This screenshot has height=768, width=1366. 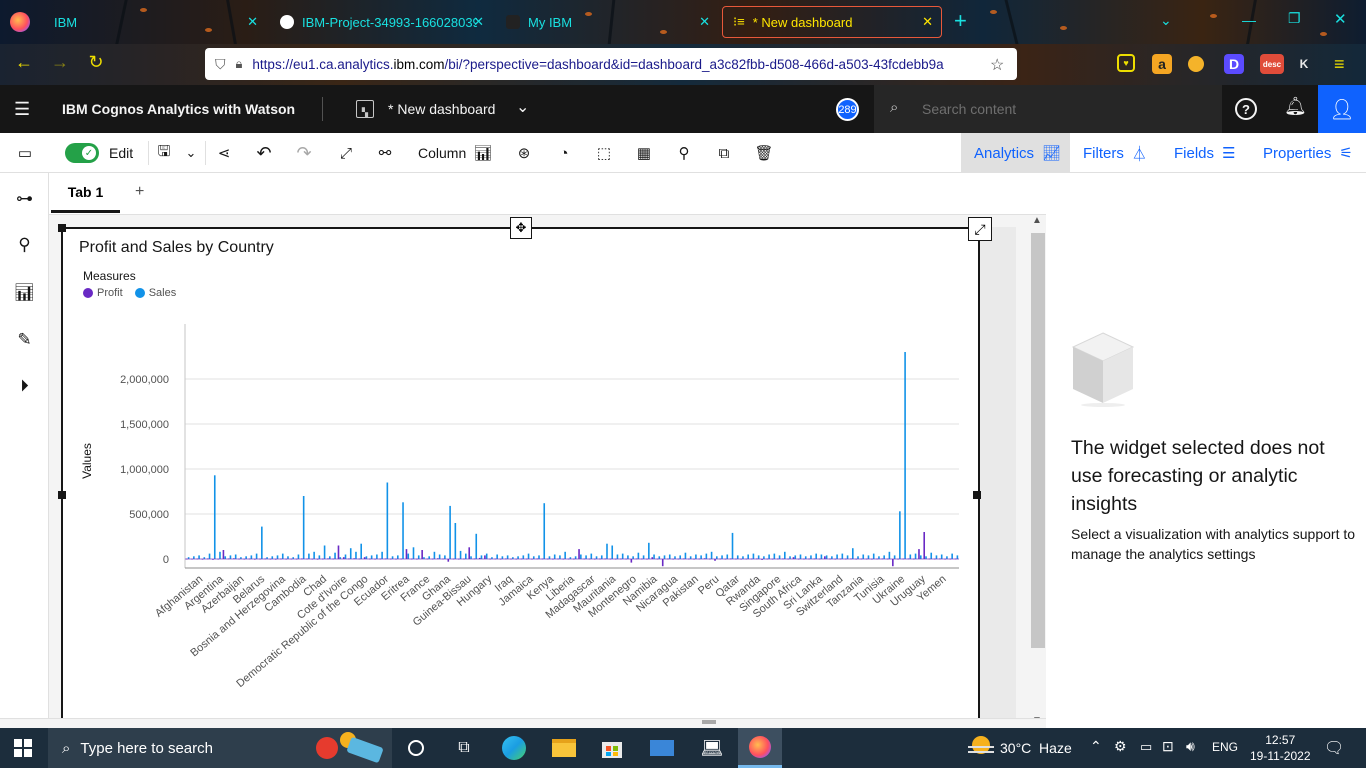 I want to click on chart-type-label: Column, so click(x=442, y=153).